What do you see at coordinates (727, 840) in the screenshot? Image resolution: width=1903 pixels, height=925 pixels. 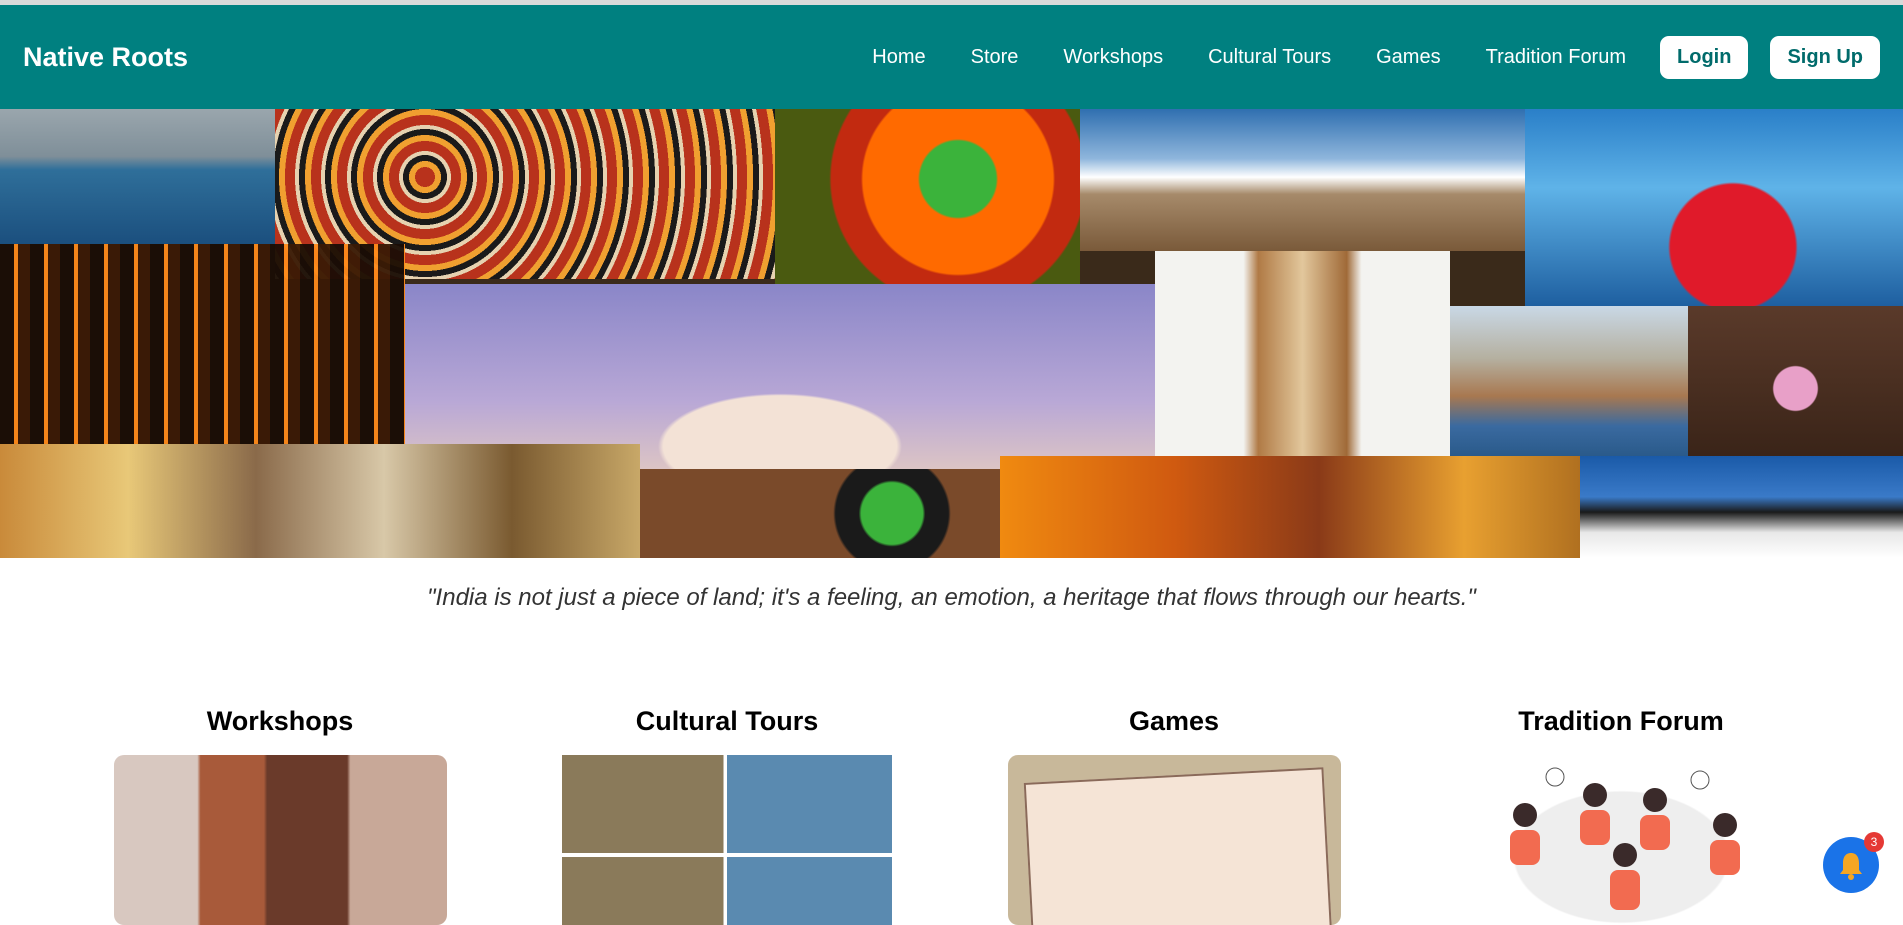 I see `cultural-tours-image` at bounding box center [727, 840].